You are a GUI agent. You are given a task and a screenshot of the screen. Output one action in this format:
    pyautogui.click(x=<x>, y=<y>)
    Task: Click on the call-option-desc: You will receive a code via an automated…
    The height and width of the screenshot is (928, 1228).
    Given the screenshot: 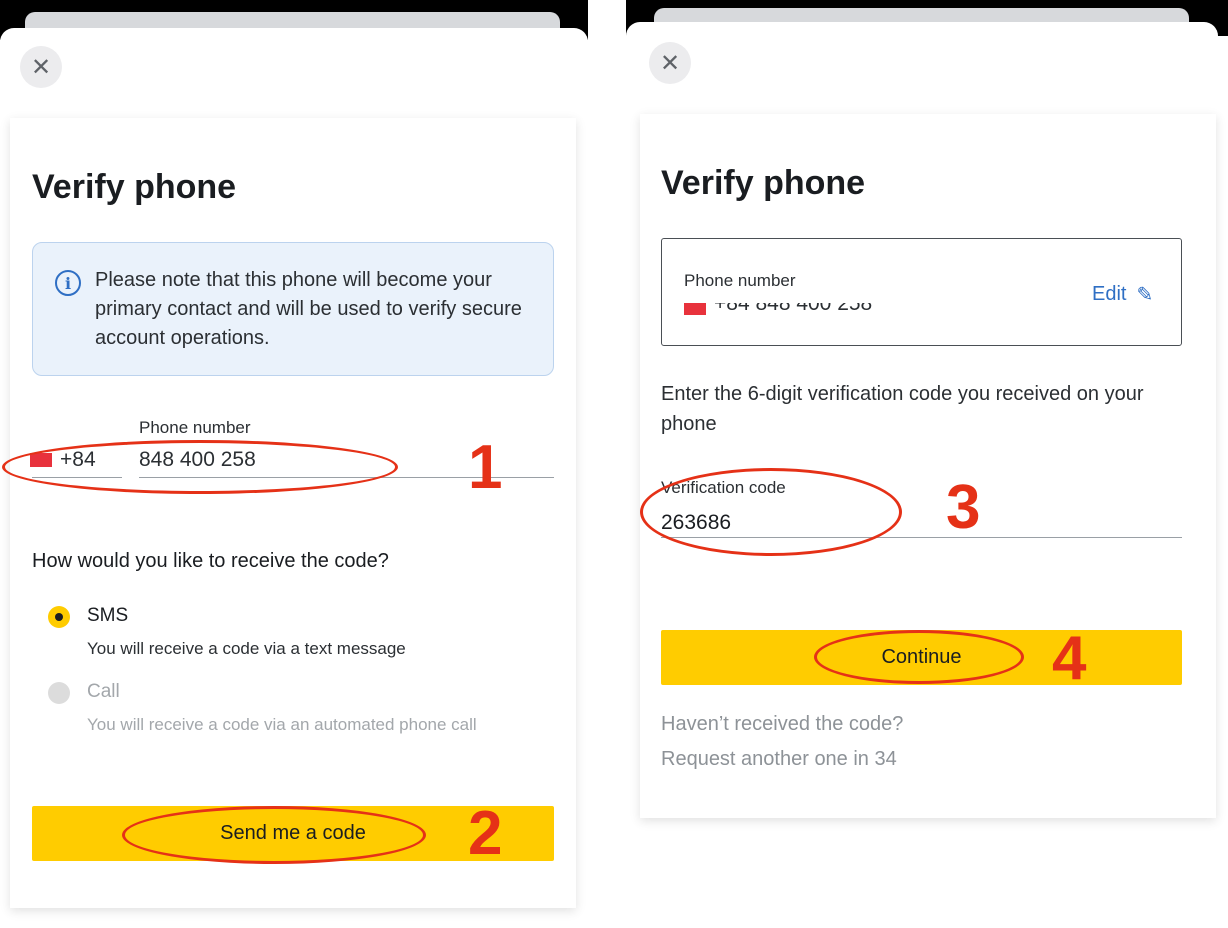 What is the action you would take?
    pyautogui.click(x=282, y=724)
    